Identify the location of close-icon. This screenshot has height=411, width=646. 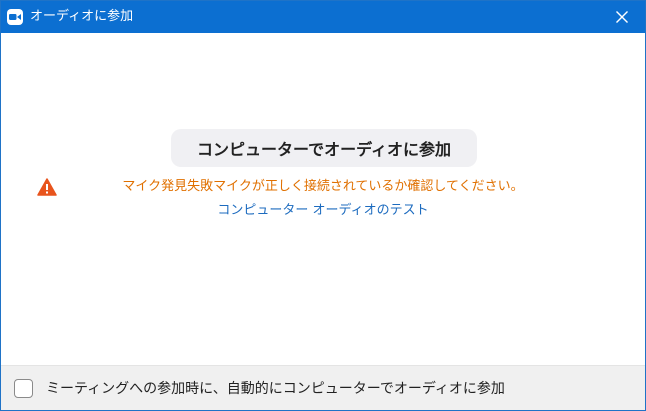
(622, 17).